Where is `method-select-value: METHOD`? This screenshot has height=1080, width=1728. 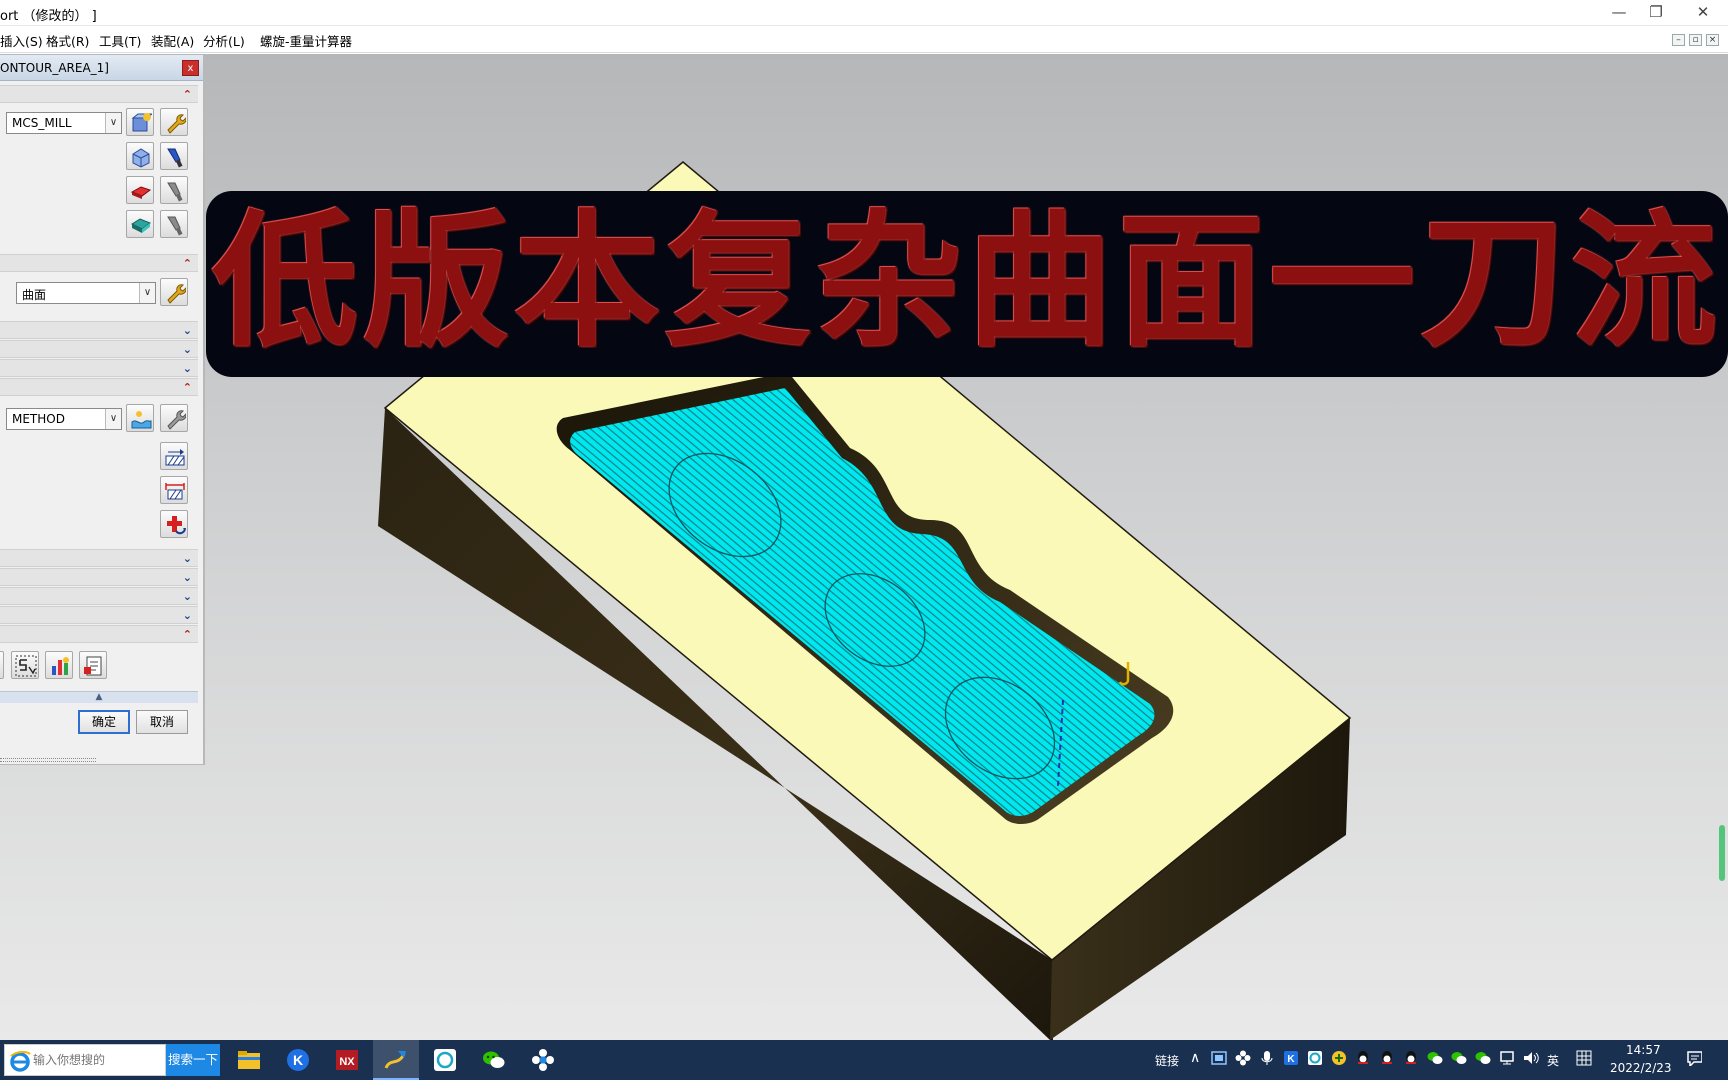
method-select-value: METHOD is located at coordinates (38, 419).